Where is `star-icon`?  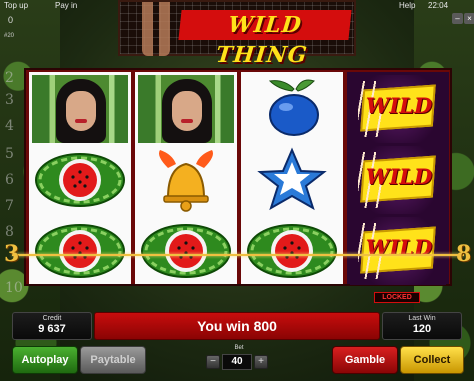 star-icon is located at coordinates (292, 180).